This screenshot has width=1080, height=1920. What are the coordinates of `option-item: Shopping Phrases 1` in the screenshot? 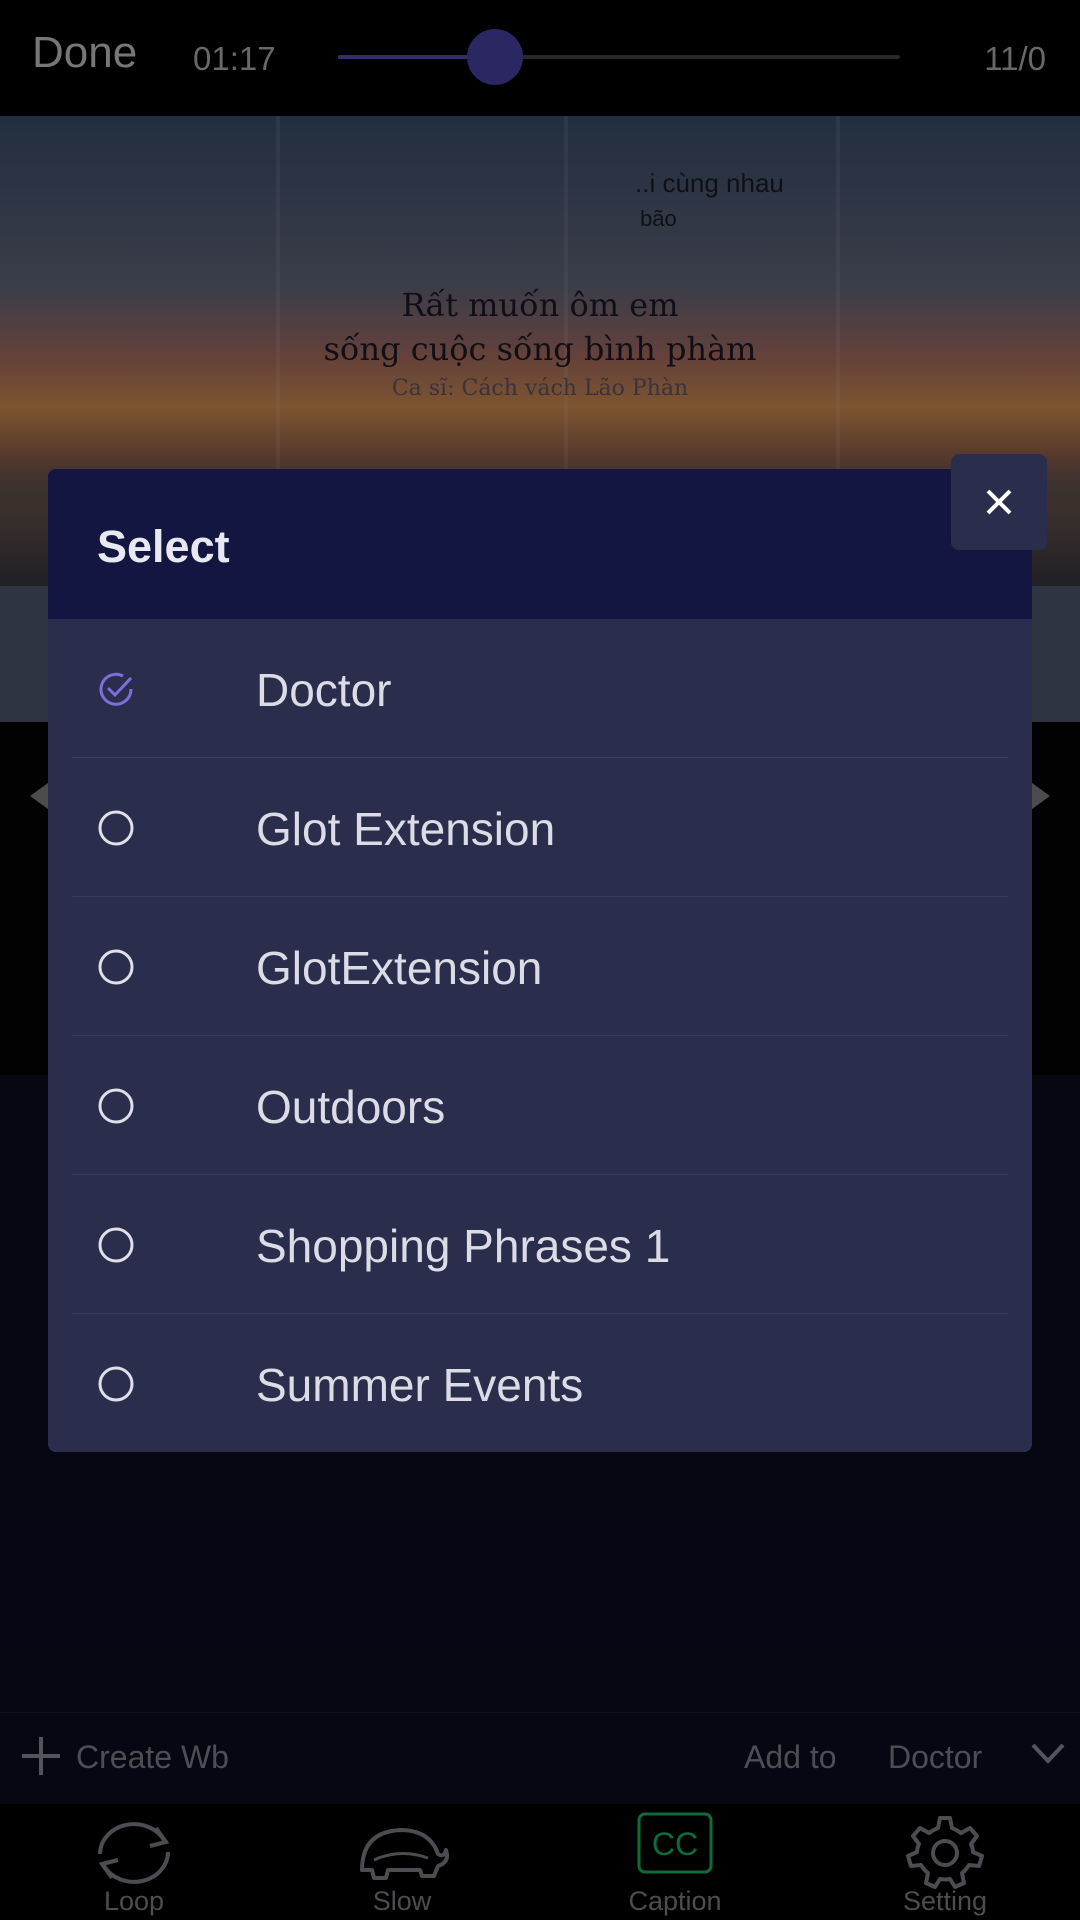 It's located at (540, 1244).